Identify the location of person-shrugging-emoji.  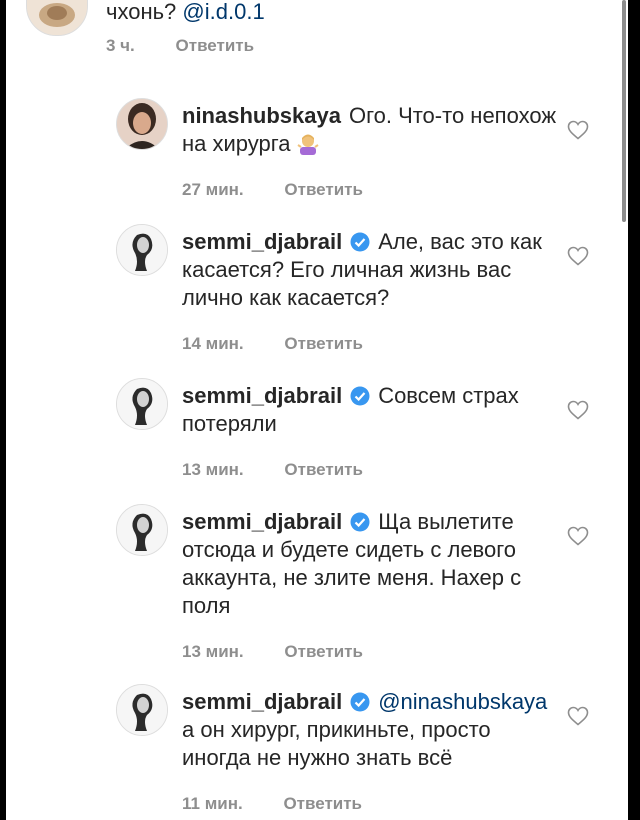
(308, 144).